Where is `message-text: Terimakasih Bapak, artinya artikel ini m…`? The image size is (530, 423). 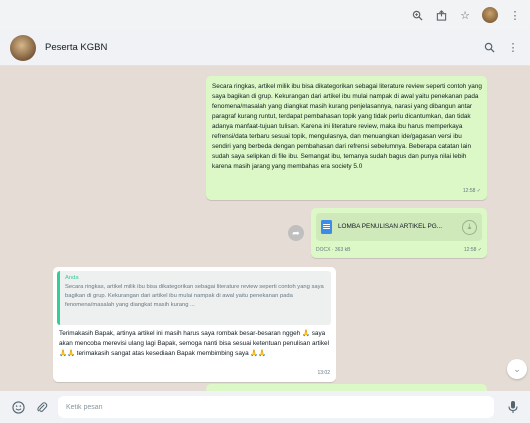
message-text: Terimakasih Bapak, artinya artikel ini m… is located at coordinates (194, 343).